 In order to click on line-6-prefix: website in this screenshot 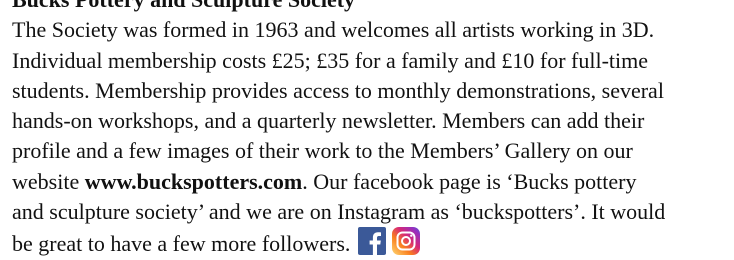, I will do `click(48, 181)`.